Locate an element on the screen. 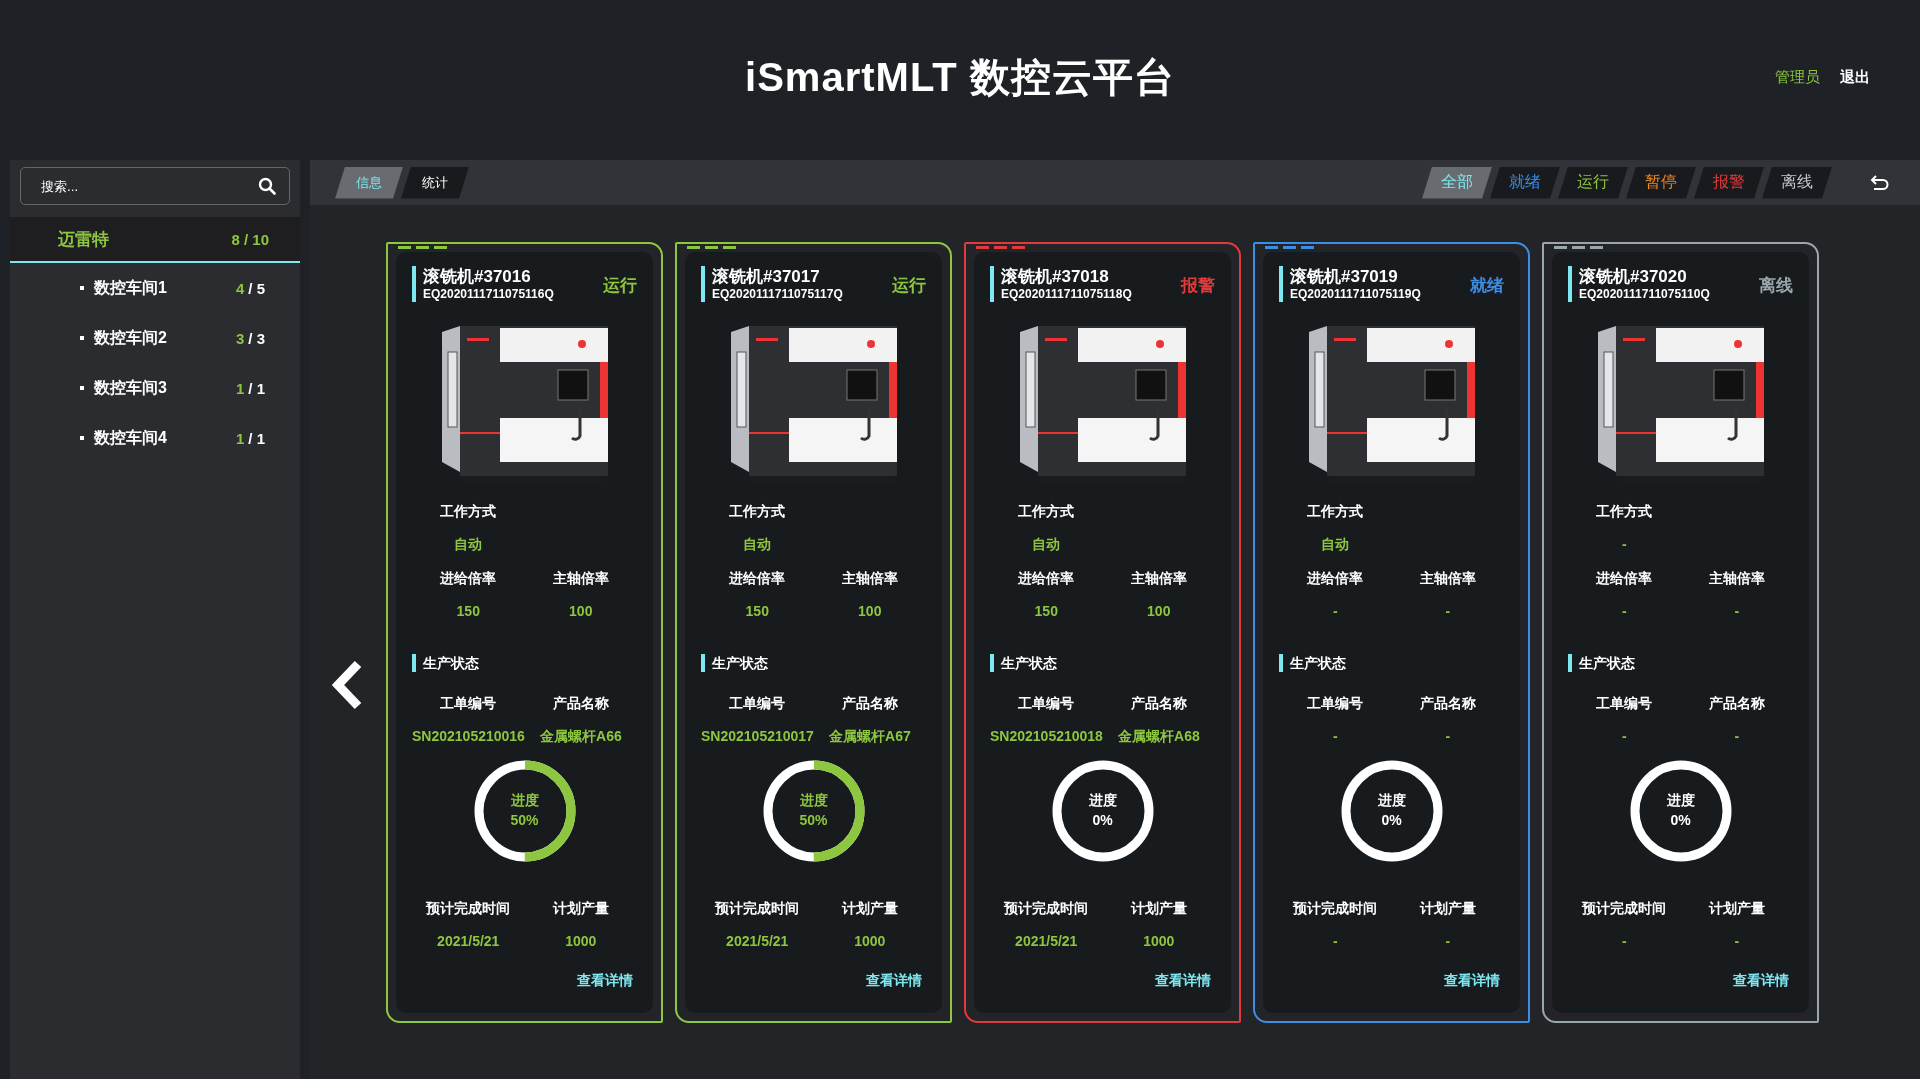 The height and width of the screenshot is (1079, 1920). page-title: iSmartMLT 数控云平台 is located at coordinates (960, 77).